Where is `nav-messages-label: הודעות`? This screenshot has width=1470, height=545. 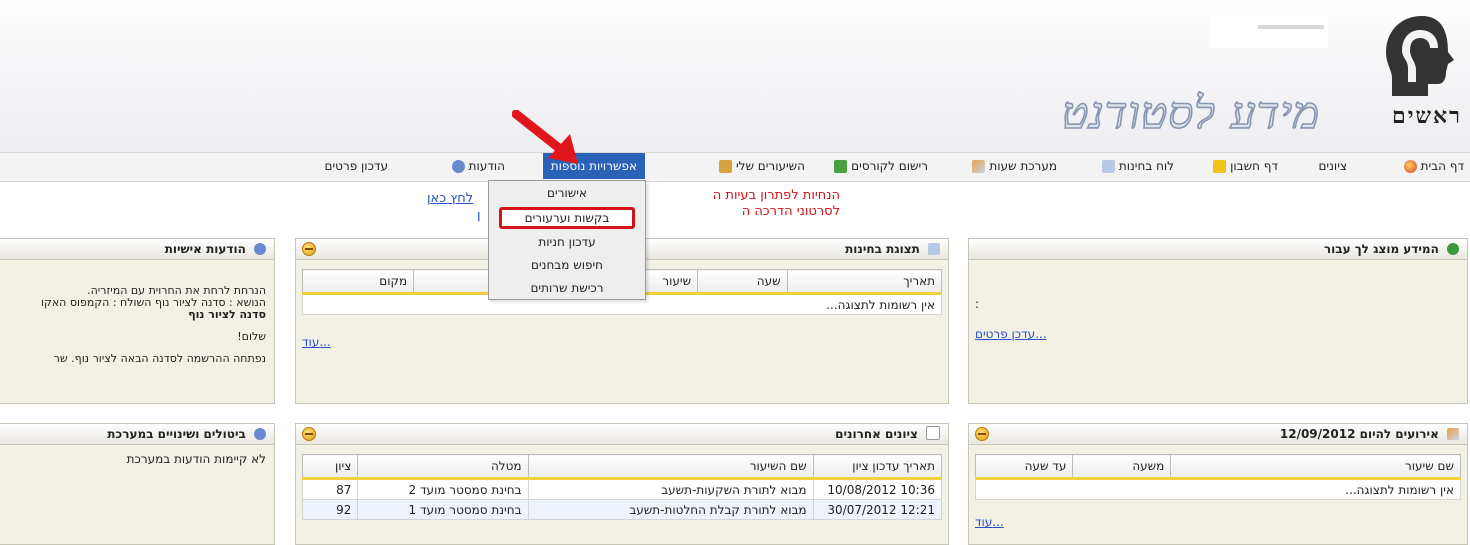 nav-messages-label: הודעות is located at coordinates (486, 166).